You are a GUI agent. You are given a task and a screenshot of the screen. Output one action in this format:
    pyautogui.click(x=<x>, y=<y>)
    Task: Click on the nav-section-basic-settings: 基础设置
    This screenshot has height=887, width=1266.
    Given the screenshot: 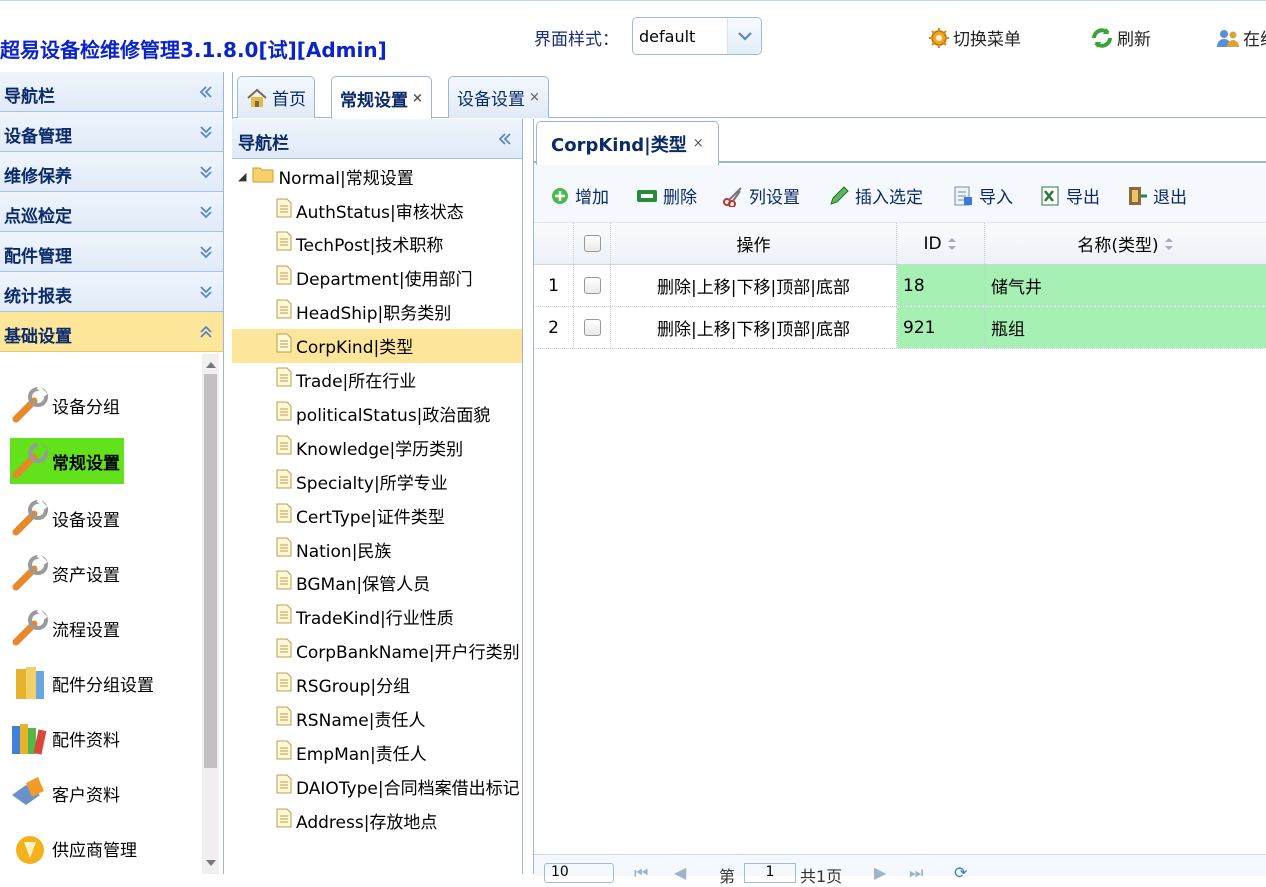 What is the action you would take?
    pyautogui.click(x=111, y=332)
    